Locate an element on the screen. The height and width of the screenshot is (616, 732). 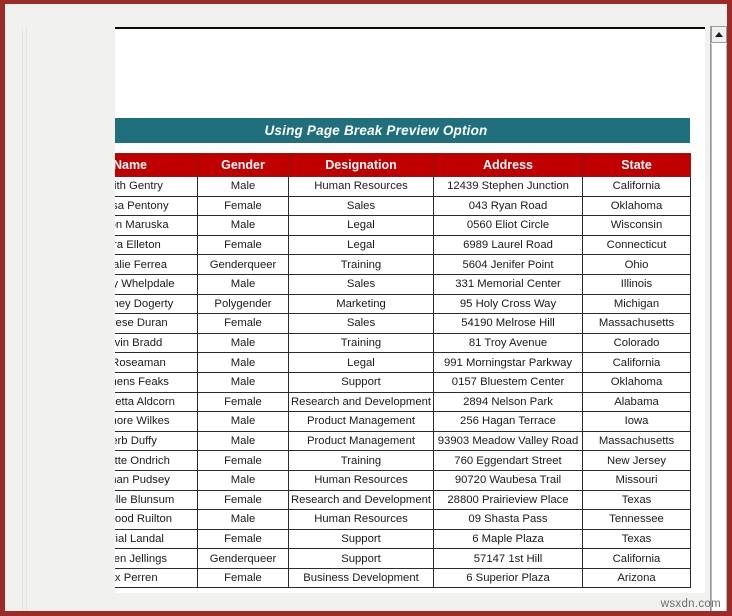
column-header-address: Address is located at coordinates (508, 165).